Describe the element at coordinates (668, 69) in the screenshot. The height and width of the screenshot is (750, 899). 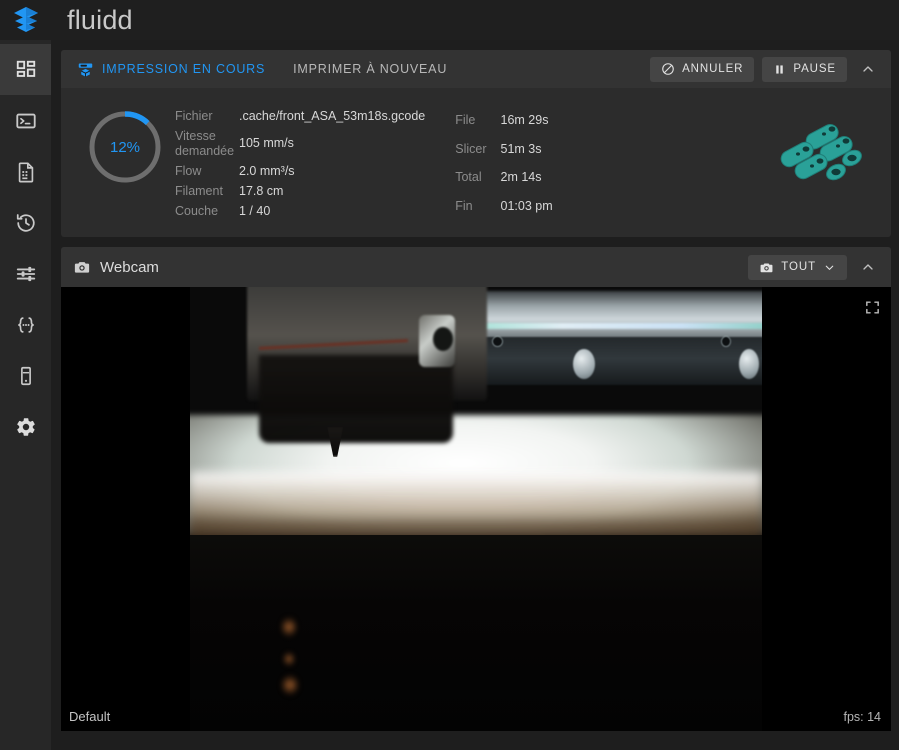
I see `cancel-circle-slash-icon` at that location.